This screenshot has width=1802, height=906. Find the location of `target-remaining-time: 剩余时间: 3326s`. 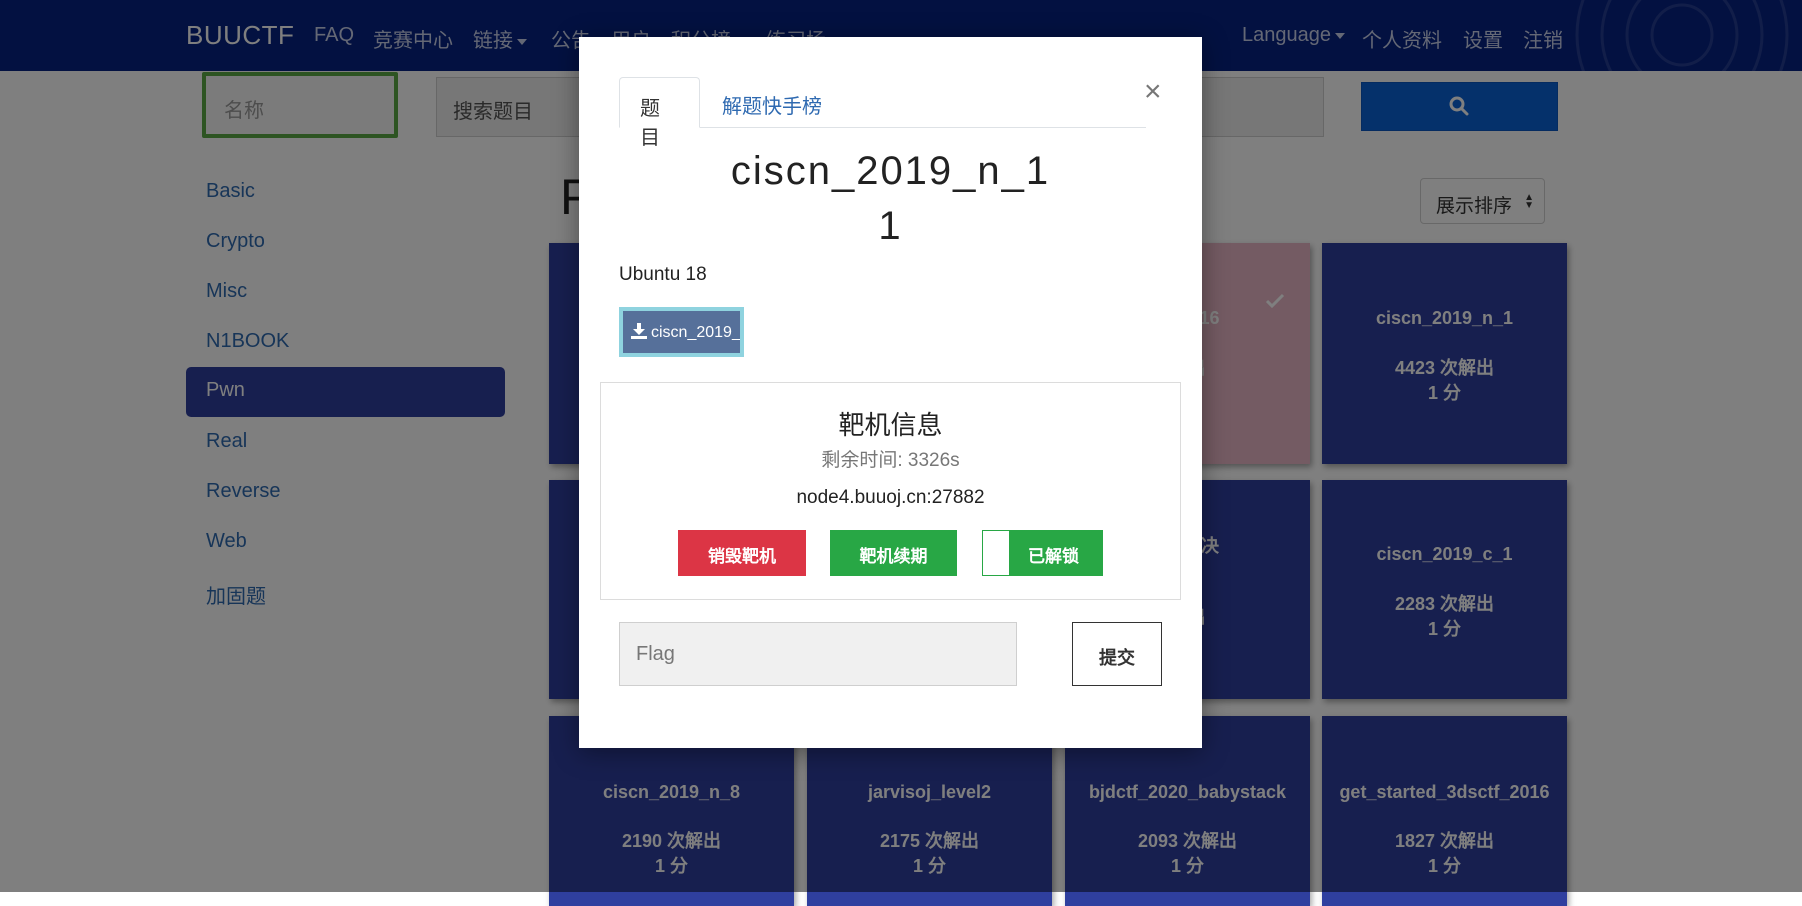

target-remaining-time: 剩余时间: 3326s is located at coordinates (890, 460).